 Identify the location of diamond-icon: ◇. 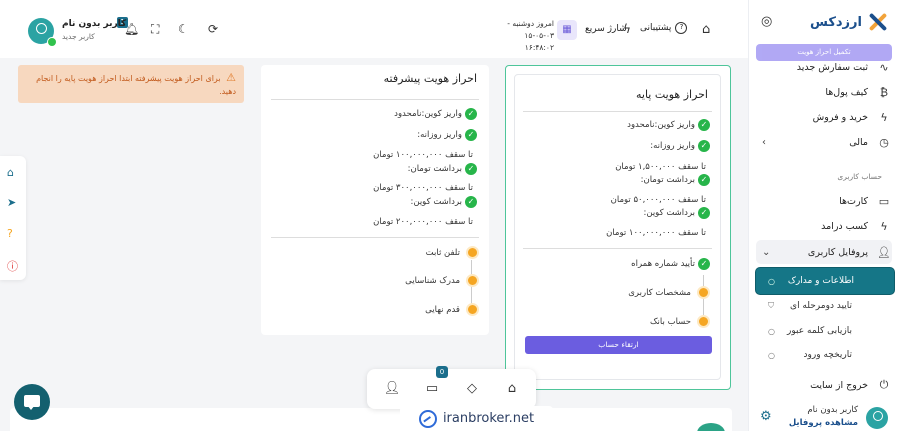
(472, 389).